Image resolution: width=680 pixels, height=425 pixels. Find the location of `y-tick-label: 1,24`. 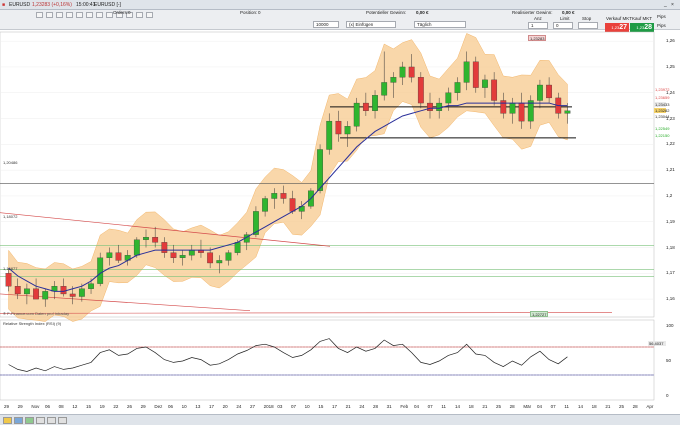

y-tick-label: 1,24 is located at coordinates (670, 92).